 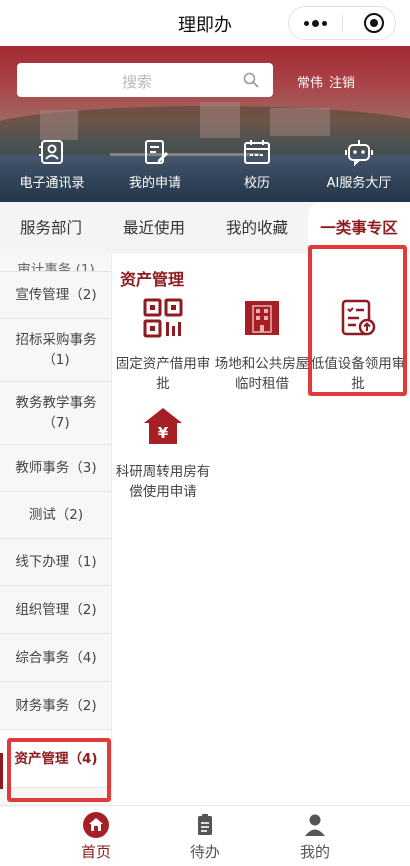 I want to click on sidebar-item-teaching-affairs: 教务教学事务（7), so click(x=55, y=413).